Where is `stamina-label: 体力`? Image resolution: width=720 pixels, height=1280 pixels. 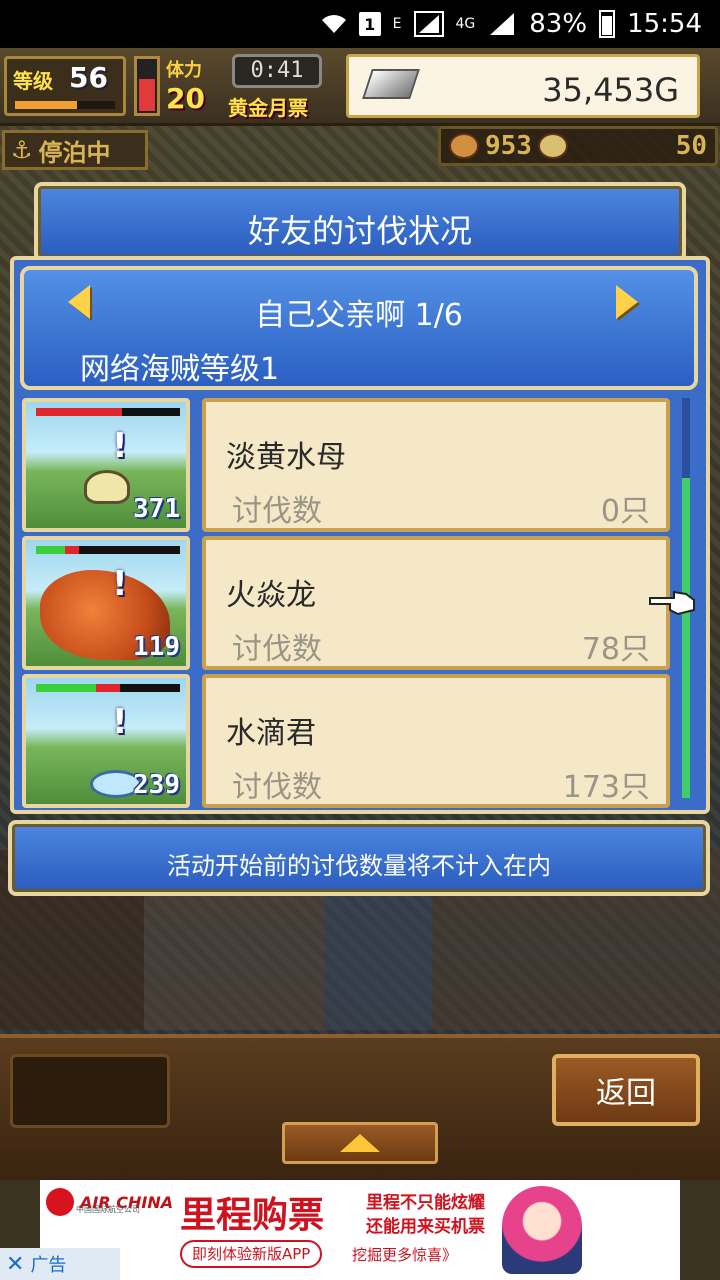 stamina-label: 体力 is located at coordinates (184, 70).